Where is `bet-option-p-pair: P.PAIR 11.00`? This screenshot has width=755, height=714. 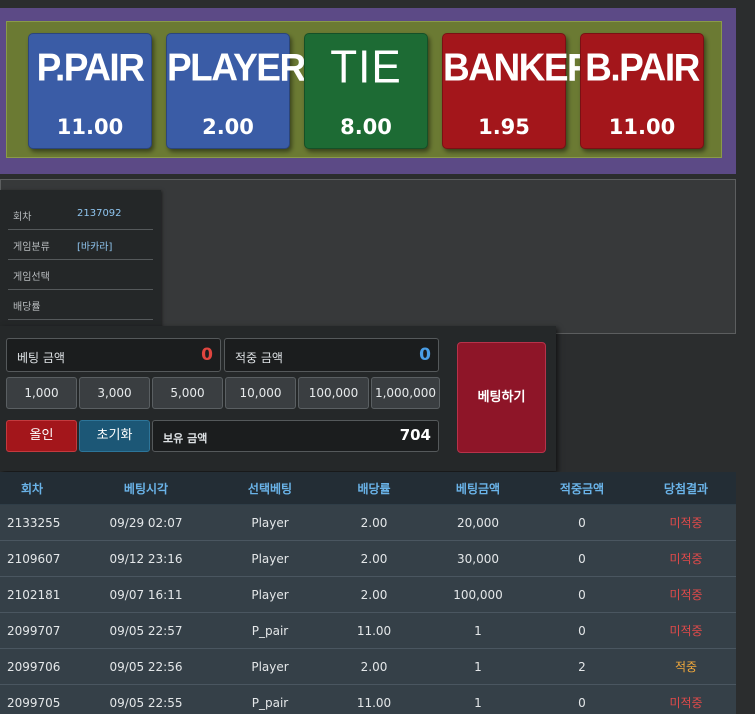 bet-option-p-pair: P.PAIR 11.00 is located at coordinates (90, 91).